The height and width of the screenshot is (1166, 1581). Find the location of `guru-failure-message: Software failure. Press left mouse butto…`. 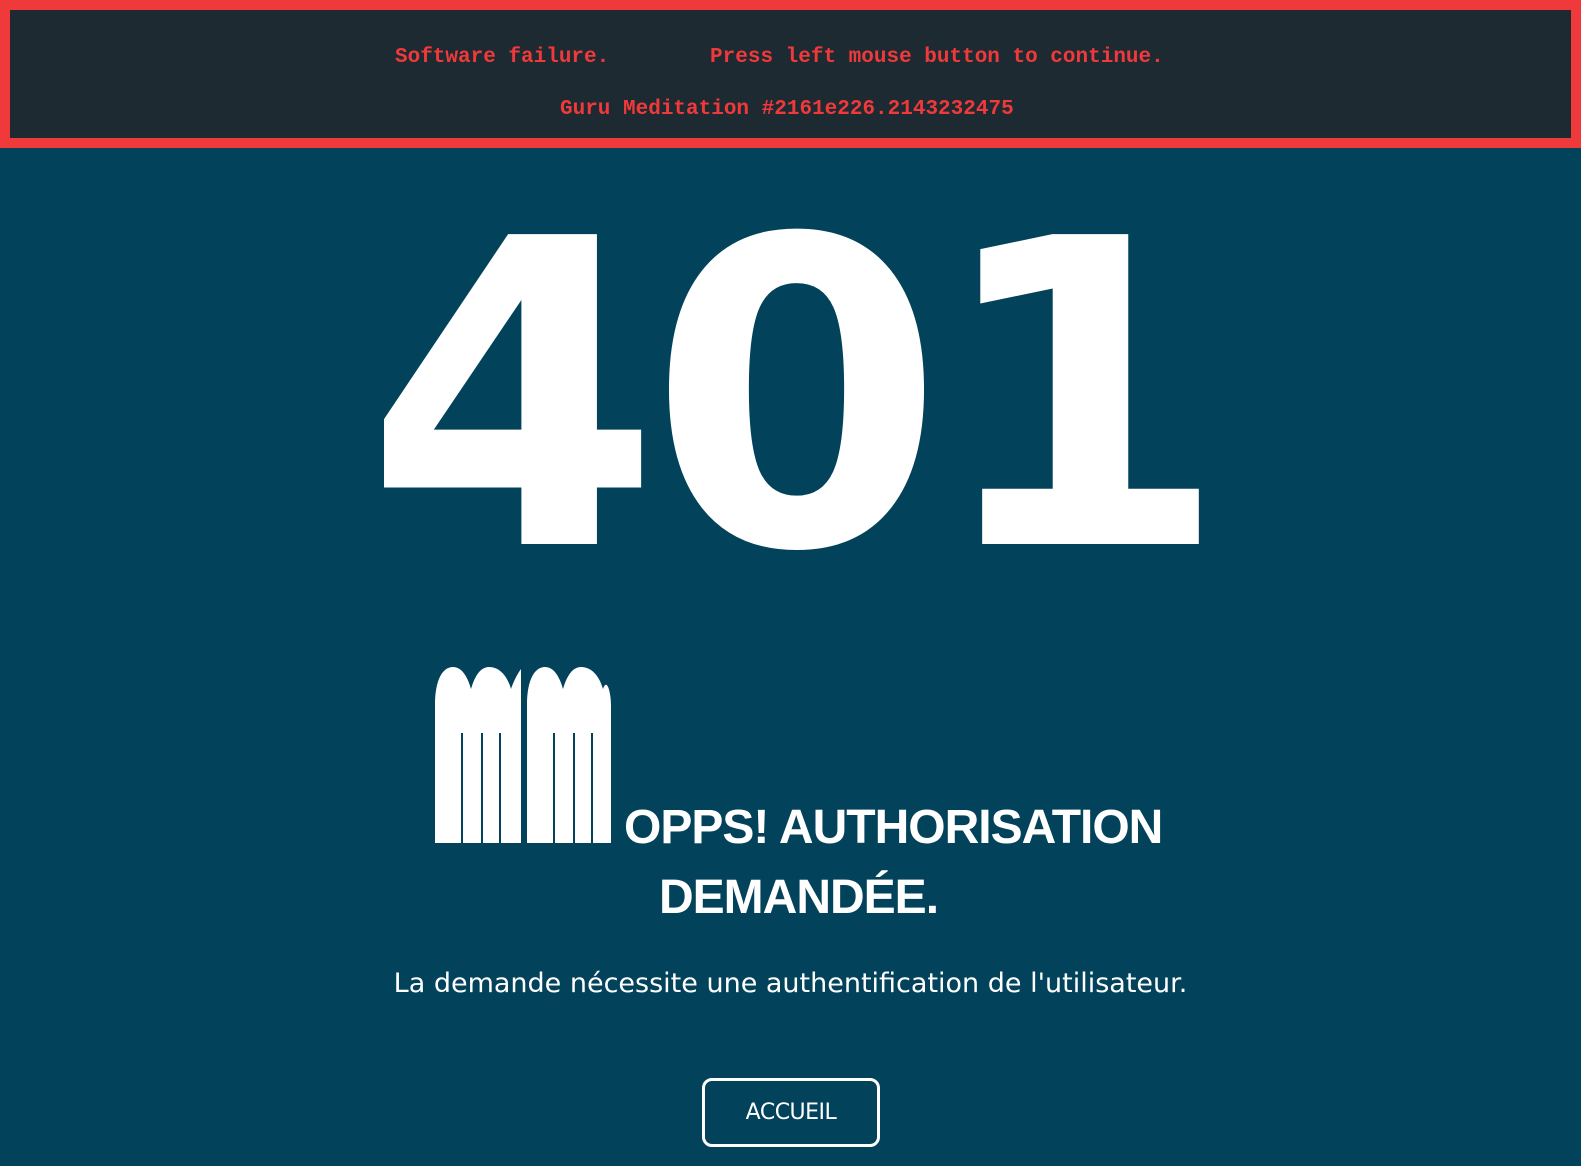

guru-failure-message: Software failure. Press left mouse butto… is located at coordinates (779, 57).